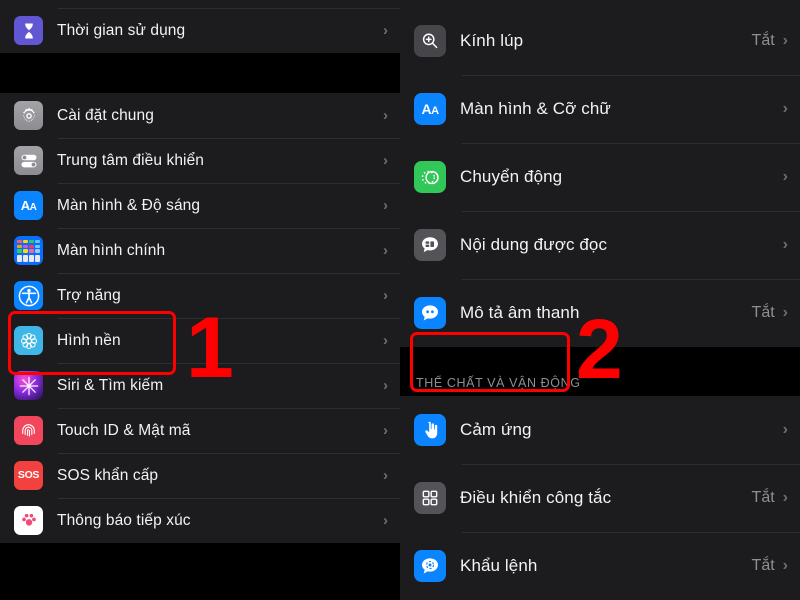 This screenshot has height=600, width=800. I want to click on accessibility-row-touch: Cảm ứng ›, so click(600, 430).